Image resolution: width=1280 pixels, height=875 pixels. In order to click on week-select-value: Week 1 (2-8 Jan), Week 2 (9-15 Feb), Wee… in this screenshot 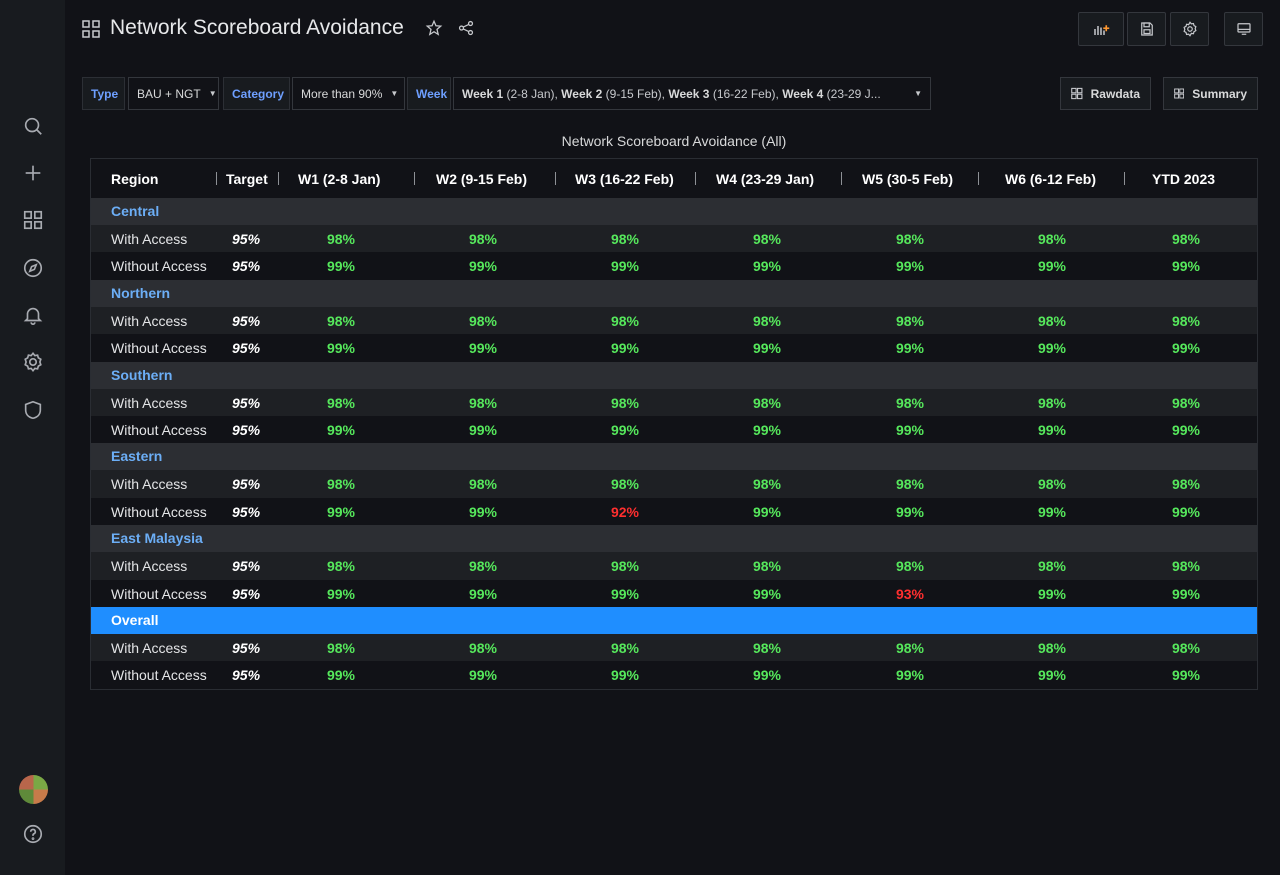, I will do `click(671, 94)`.